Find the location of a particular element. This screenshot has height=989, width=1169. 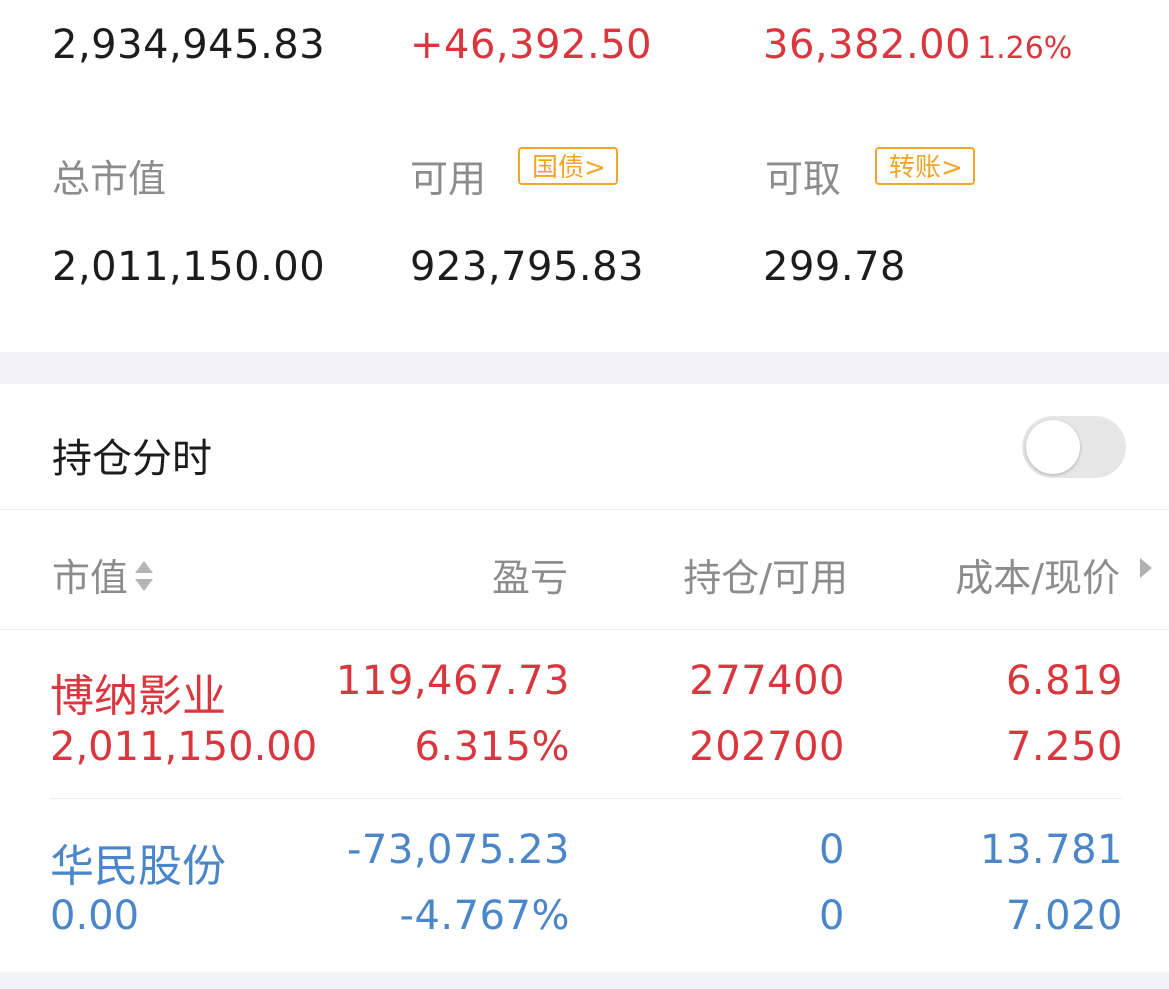

stock-cost: 6.819 is located at coordinates (1064, 681).